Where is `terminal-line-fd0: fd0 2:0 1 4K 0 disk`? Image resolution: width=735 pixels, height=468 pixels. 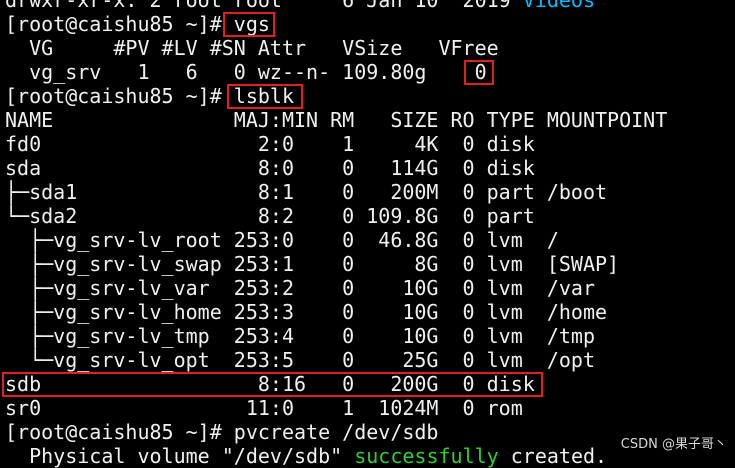 terminal-line-fd0: fd0 2:0 1 4K 0 disk is located at coordinates (370, 144).